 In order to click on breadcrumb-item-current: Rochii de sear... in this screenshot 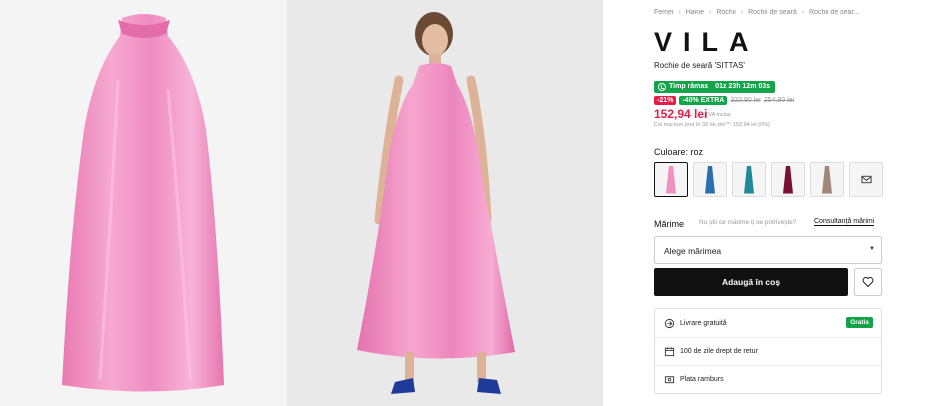, I will do `click(834, 12)`.